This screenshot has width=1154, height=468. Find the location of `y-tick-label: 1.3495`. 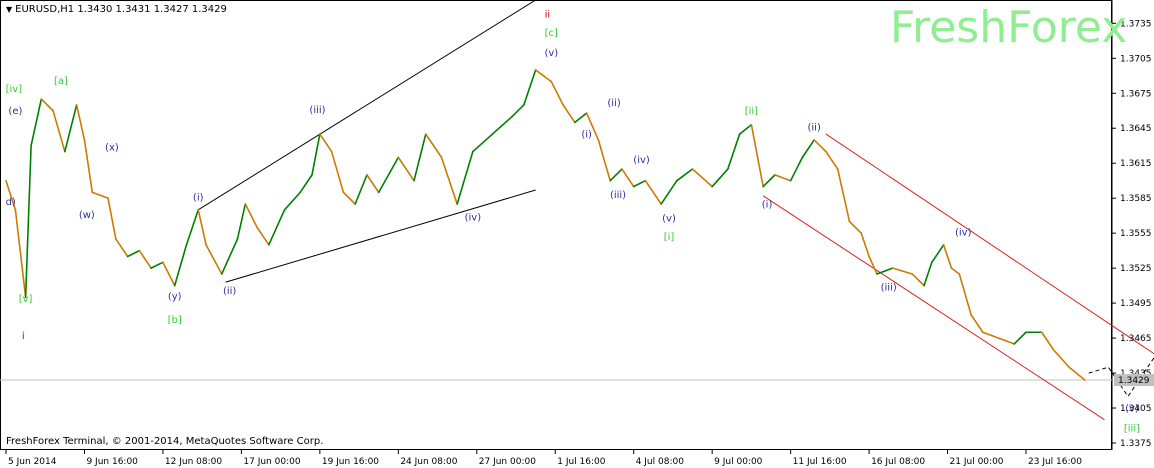

y-tick-label: 1.3495 is located at coordinates (1136, 304).